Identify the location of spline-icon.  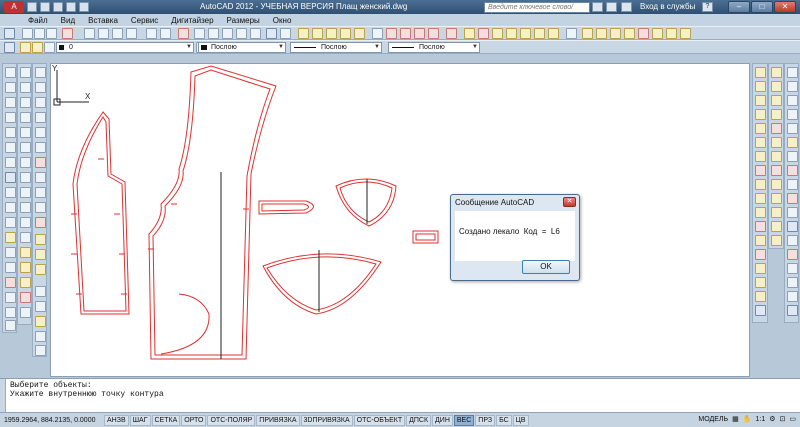
(10, 192).